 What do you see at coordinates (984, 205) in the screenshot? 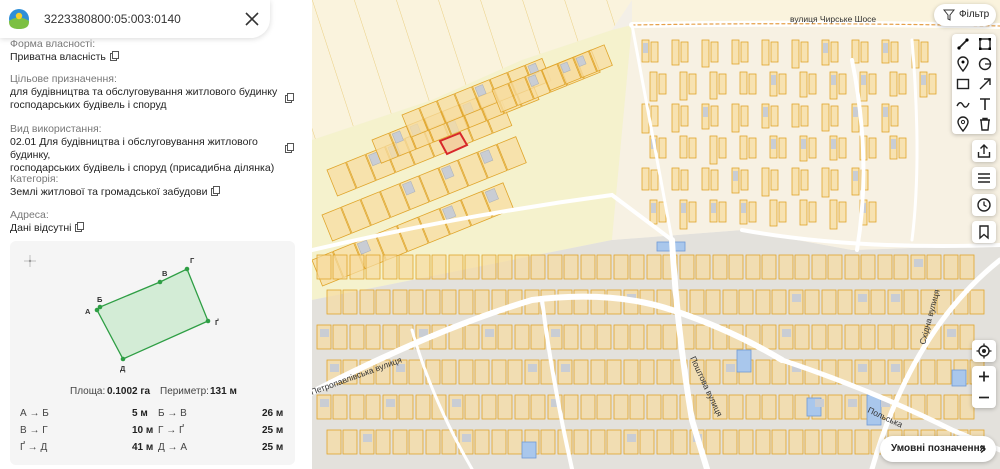
I see `history-button` at bounding box center [984, 205].